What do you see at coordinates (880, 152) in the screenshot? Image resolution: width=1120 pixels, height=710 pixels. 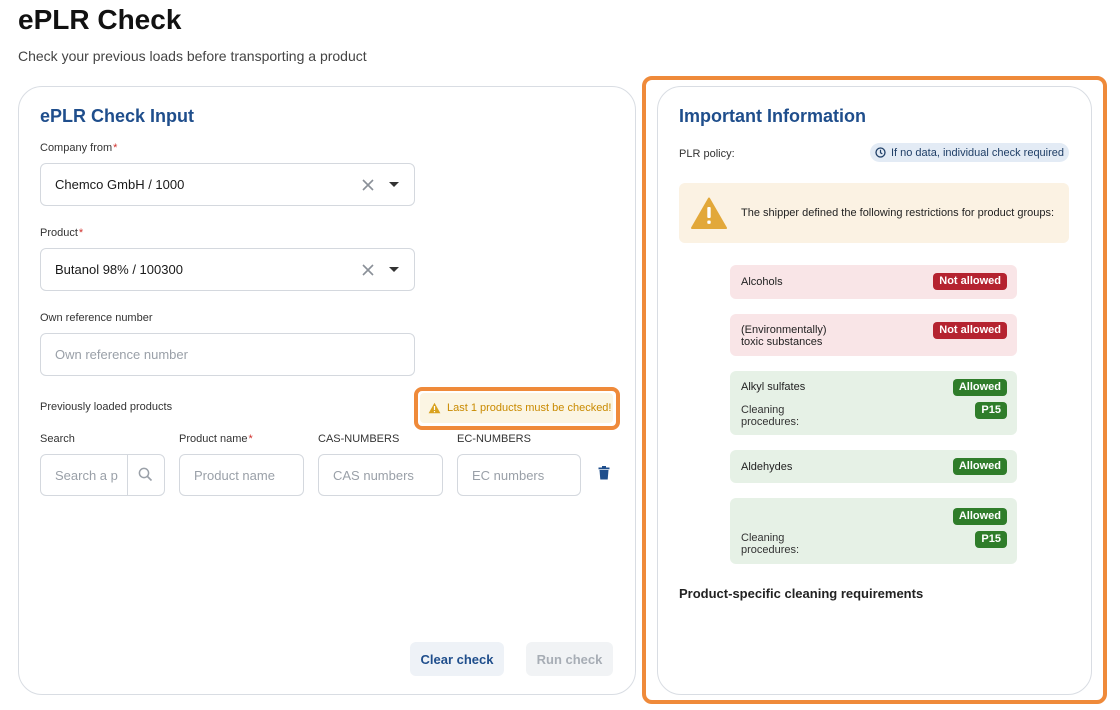 I see `info-clock-icon` at bounding box center [880, 152].